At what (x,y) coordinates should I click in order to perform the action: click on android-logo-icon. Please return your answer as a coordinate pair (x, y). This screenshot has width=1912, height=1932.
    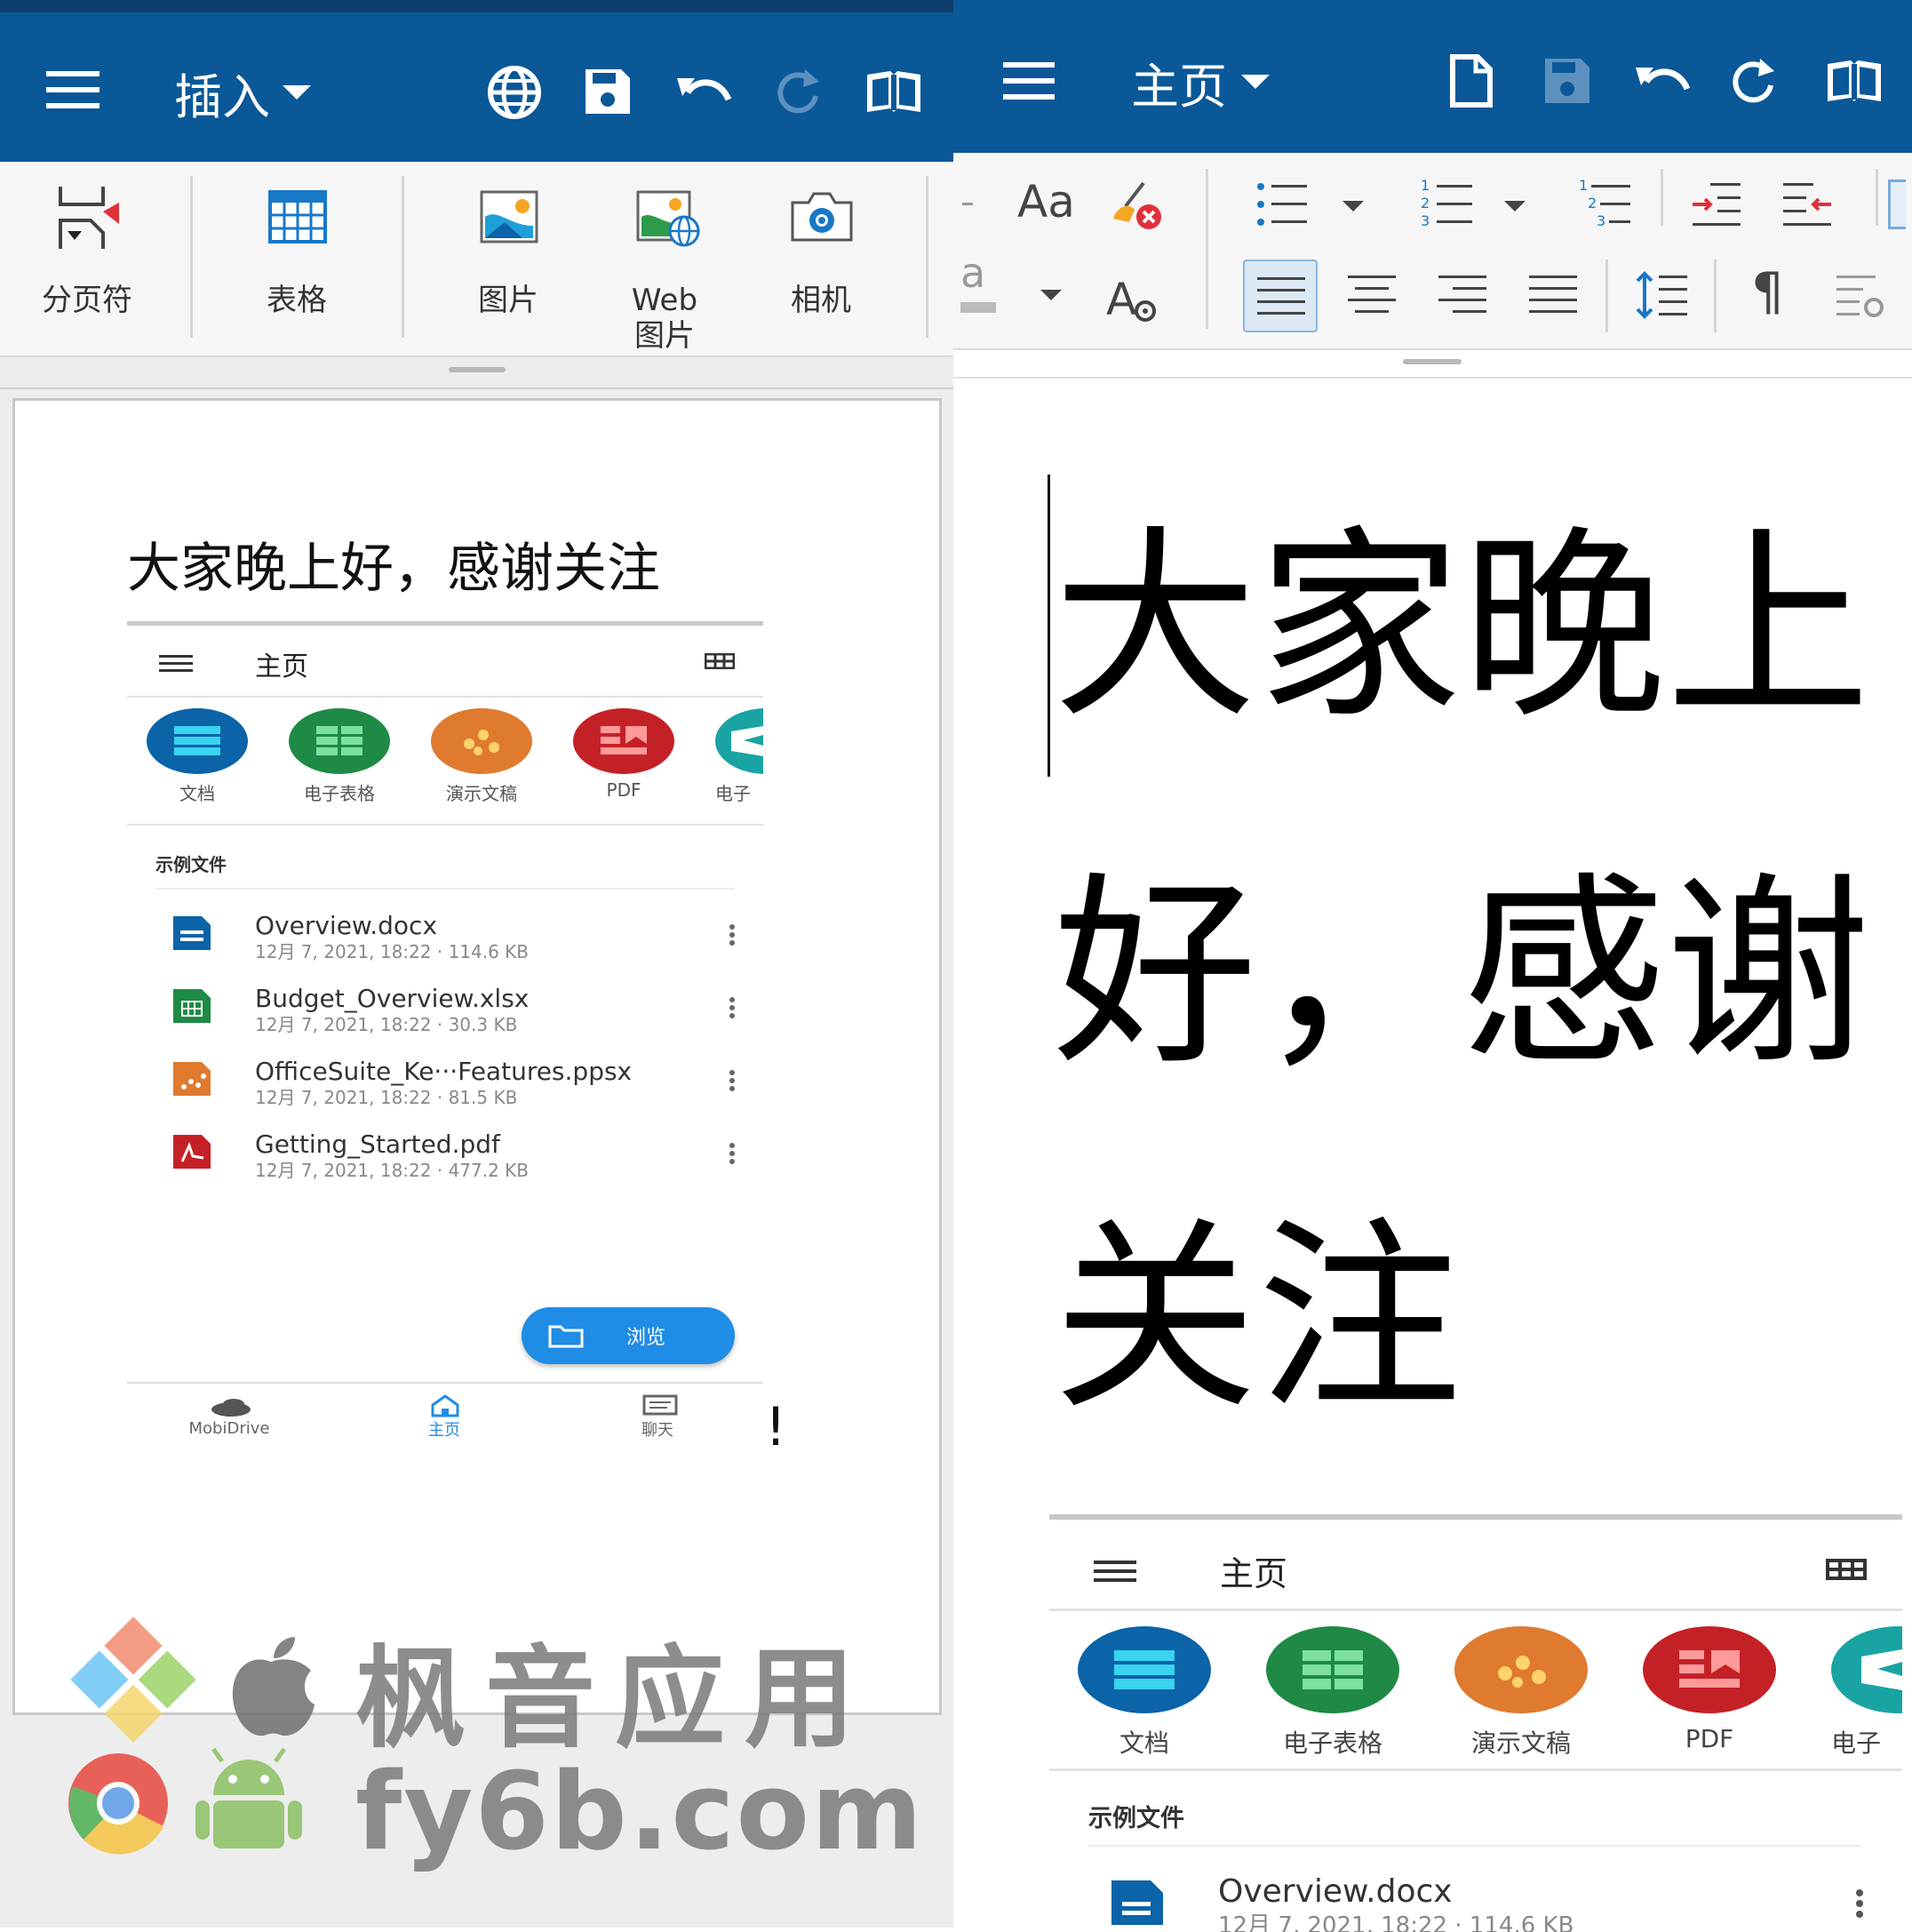
    Looking at the image, I should click on (248, 1797).